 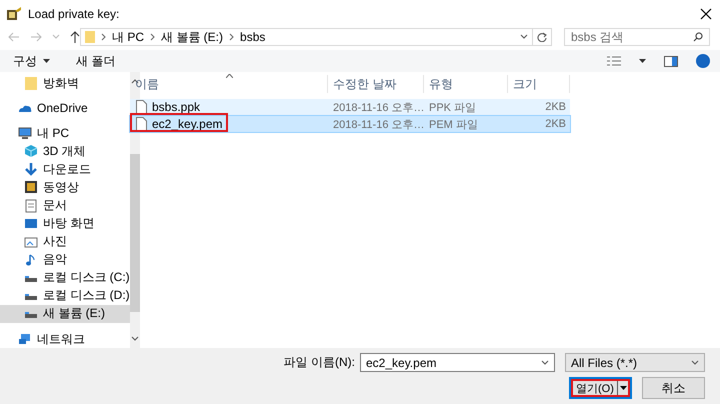 What do you see at coordinates (187, 124) in the screenshot?
I see `file-name: ec2_key.pem` at bounding box center [187, 124].